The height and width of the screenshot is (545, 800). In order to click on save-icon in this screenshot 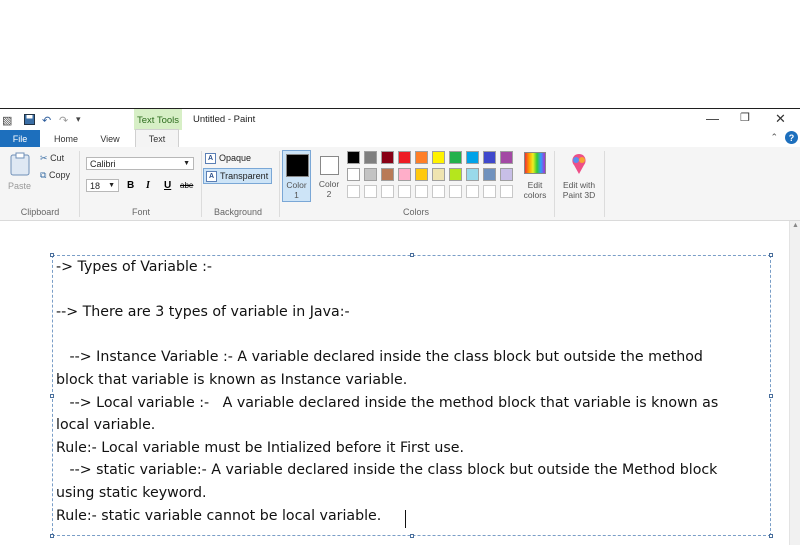, I will do `click(29, 121)`.